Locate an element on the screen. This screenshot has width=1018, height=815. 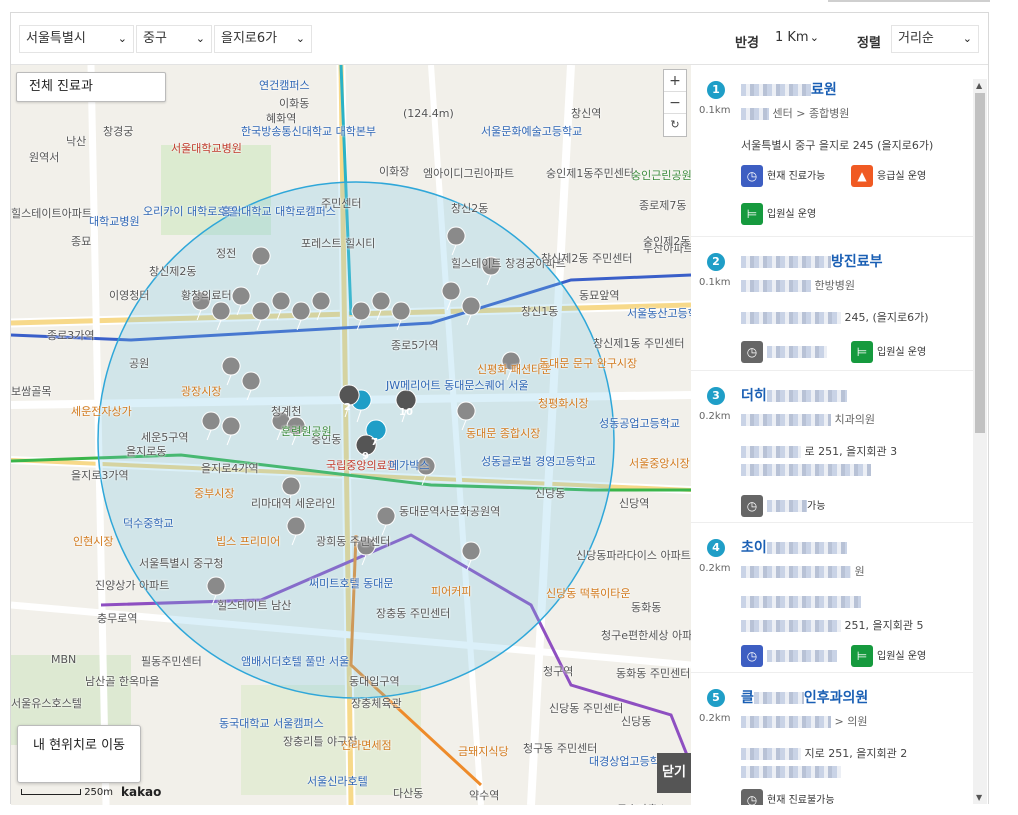
map-place-label: 낙산 is located at coordinates (76, 141).